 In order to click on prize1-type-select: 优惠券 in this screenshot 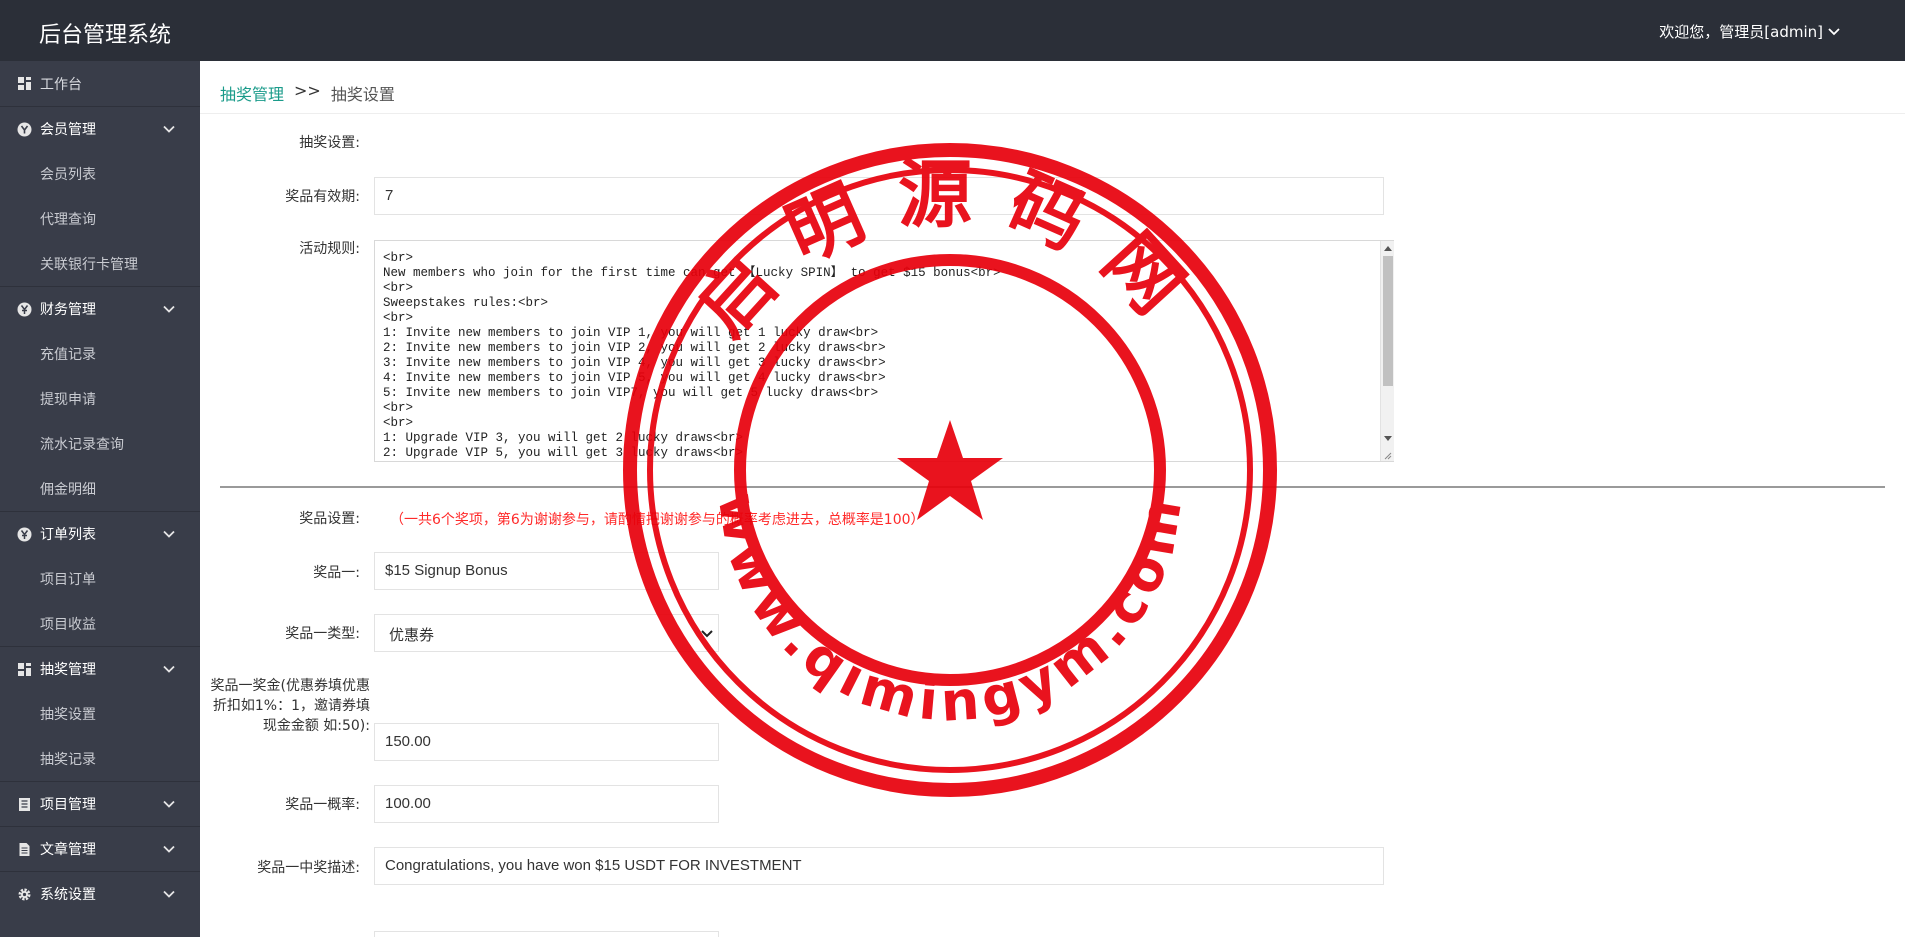, I will do `click(546, 633)`.